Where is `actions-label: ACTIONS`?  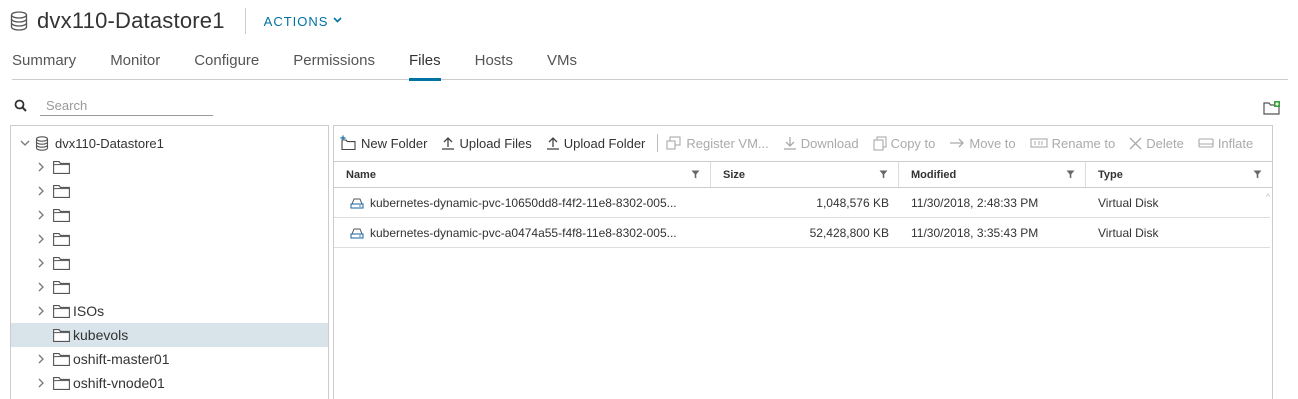
actions-label: ACTIONS is located at coordinates (296, 21).